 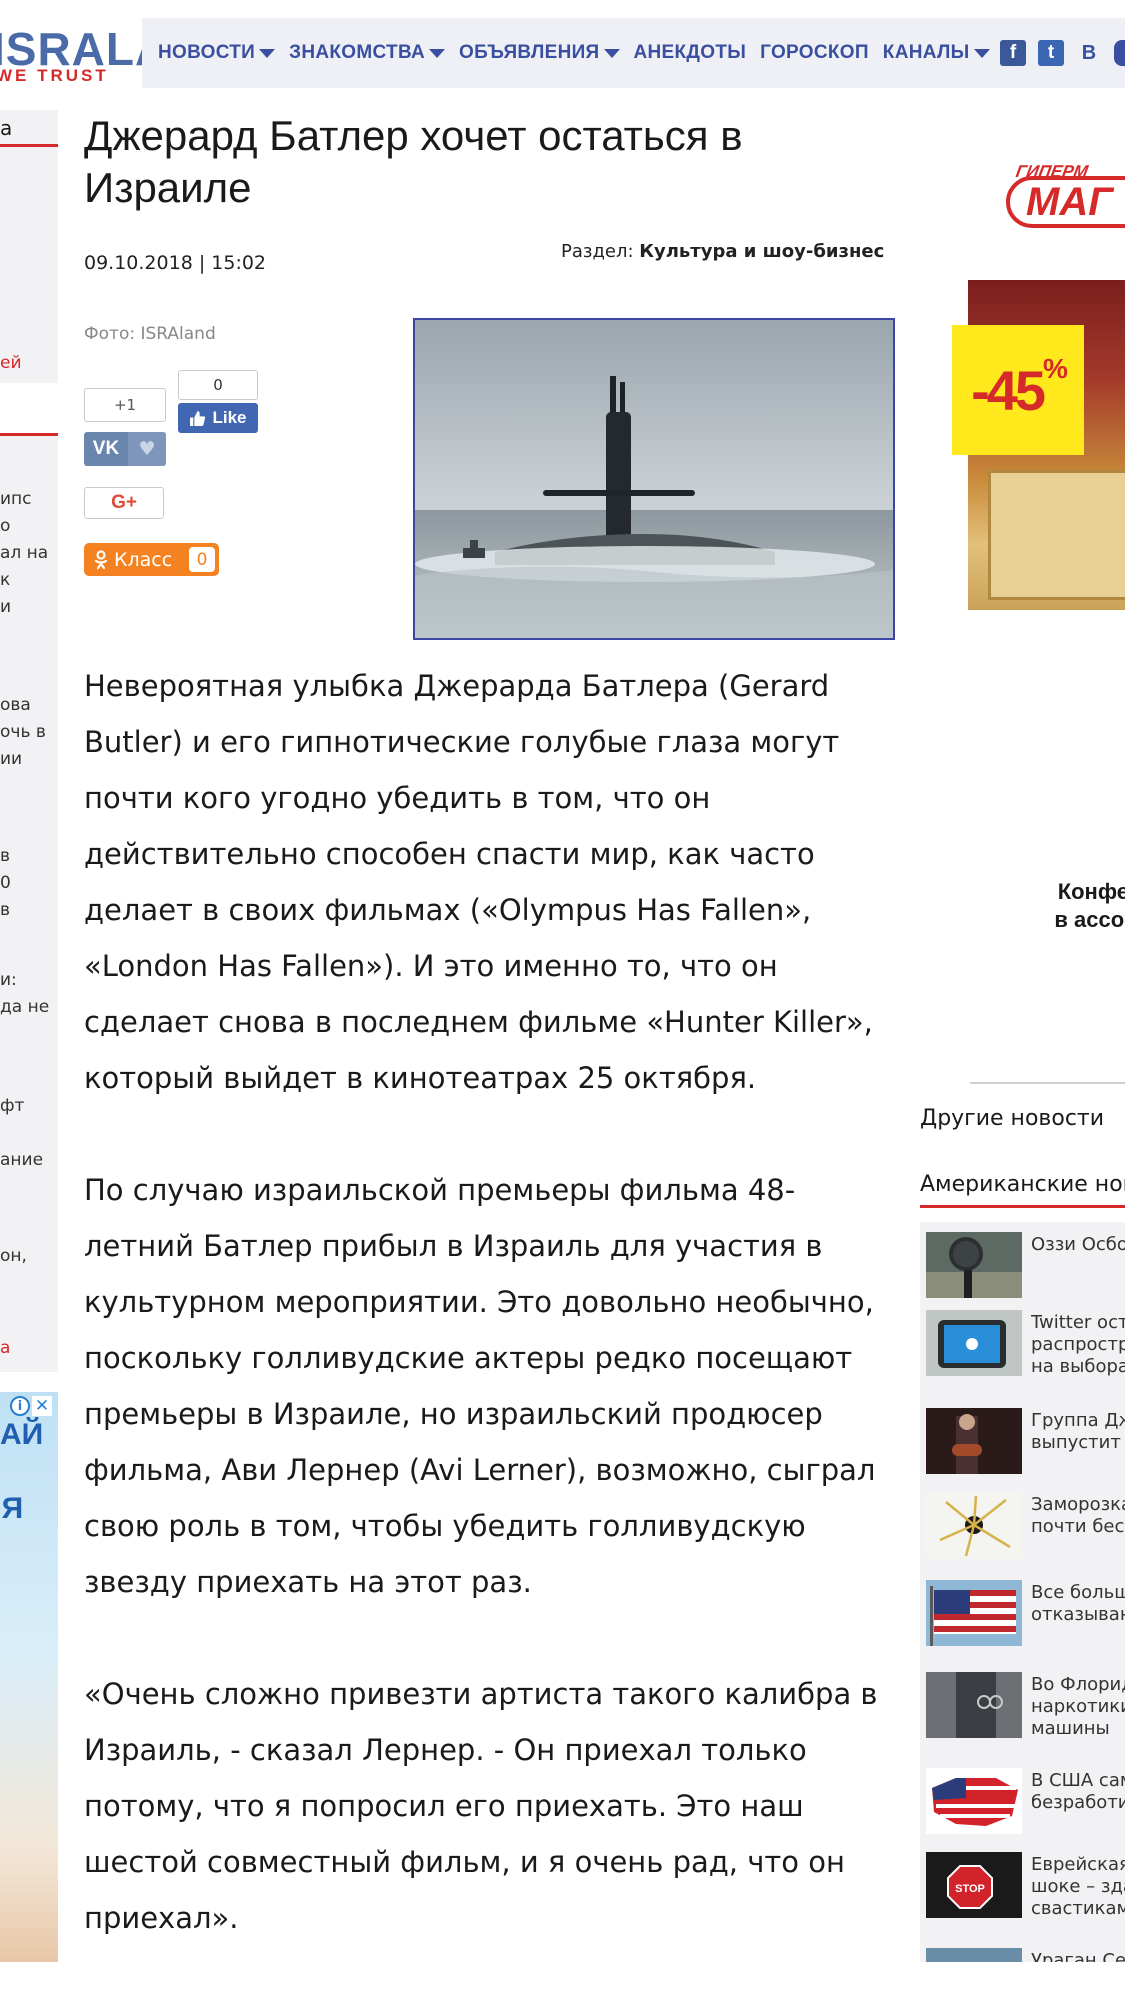 What do you see at coordinates (1022, 1206) in the screenshot?
I see `news-category-underline` at bounding box center [1022, 1206].